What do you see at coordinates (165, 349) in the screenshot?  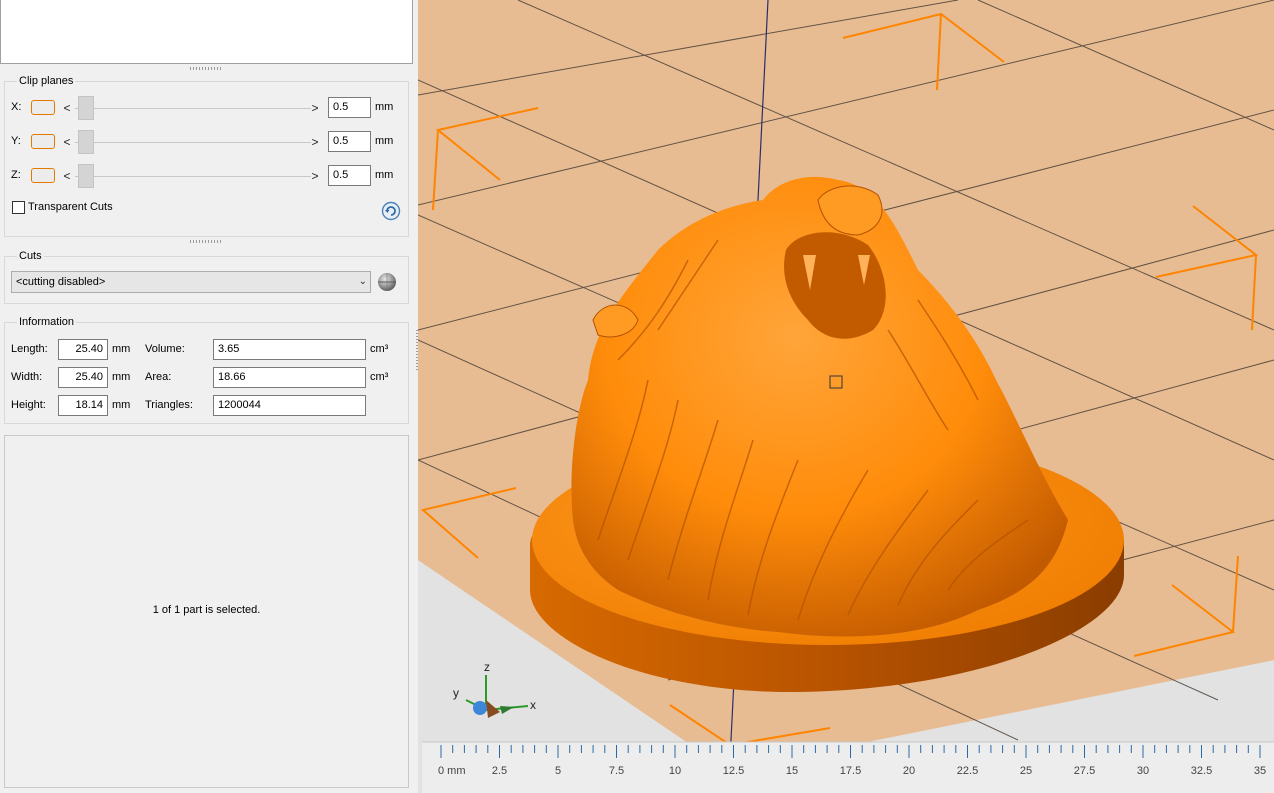 I see `volume-label: Volume:` at bounding box center [165, 349].